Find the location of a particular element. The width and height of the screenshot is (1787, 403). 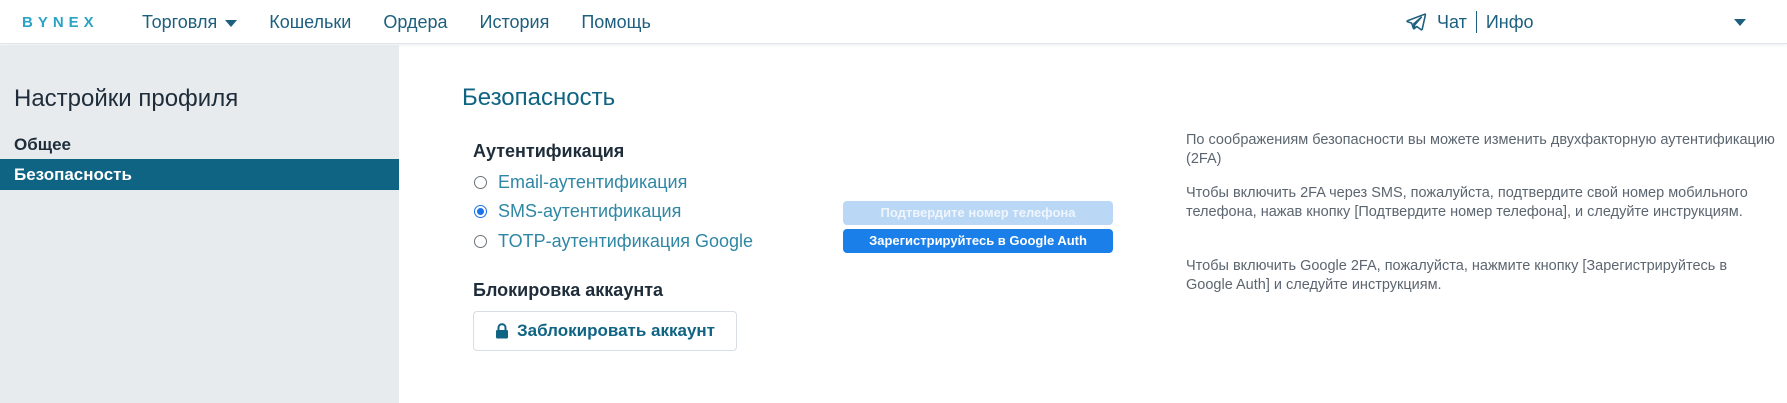

chat-link: Чат is located at coordinates (1452, 22).